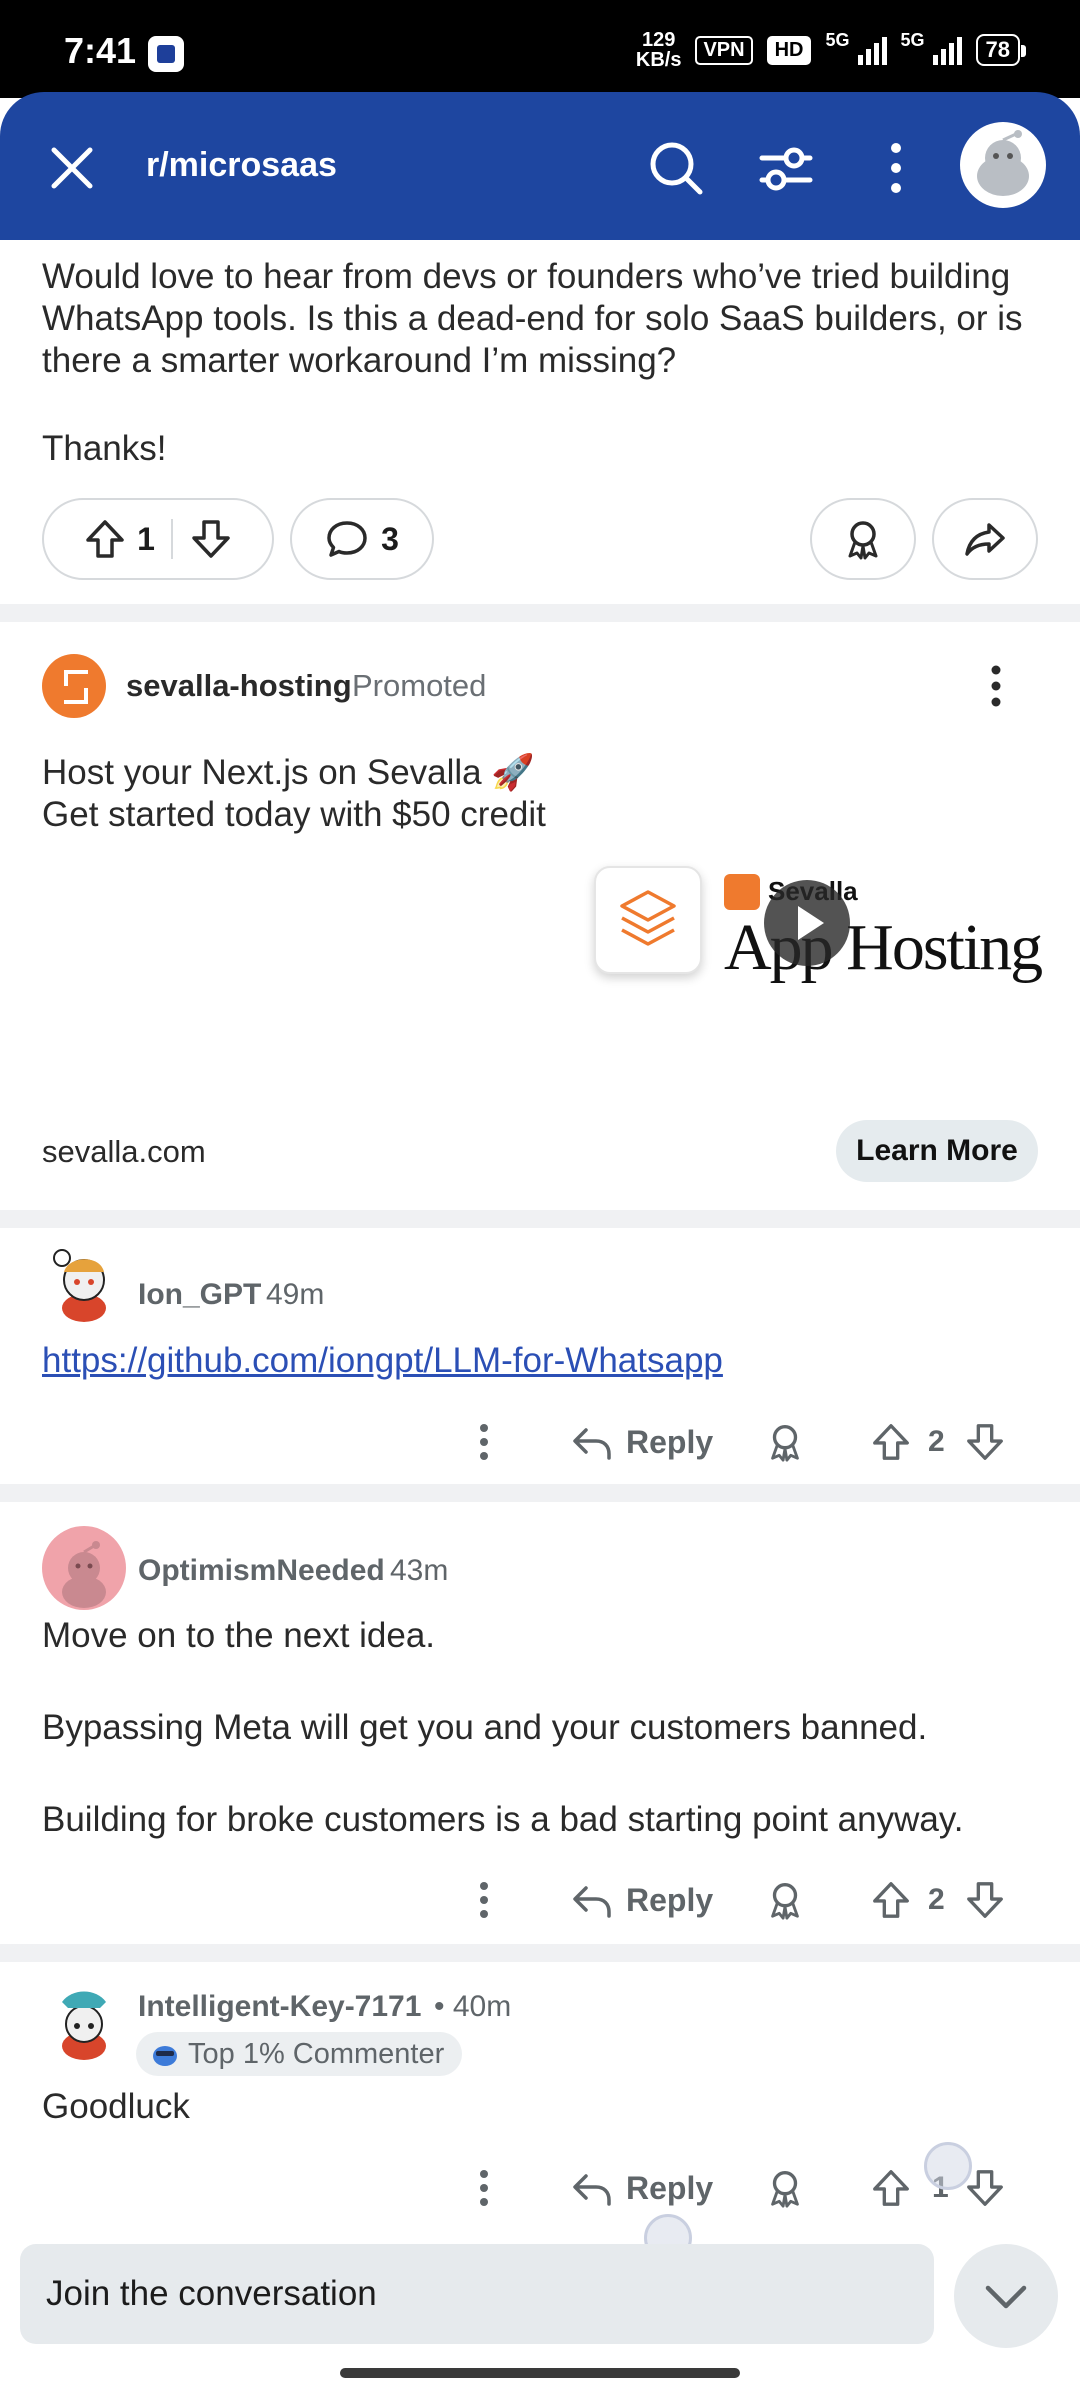 The width and height of the screenshot is (1080, 2400). I want to click on share-icon, so click(985, 539).